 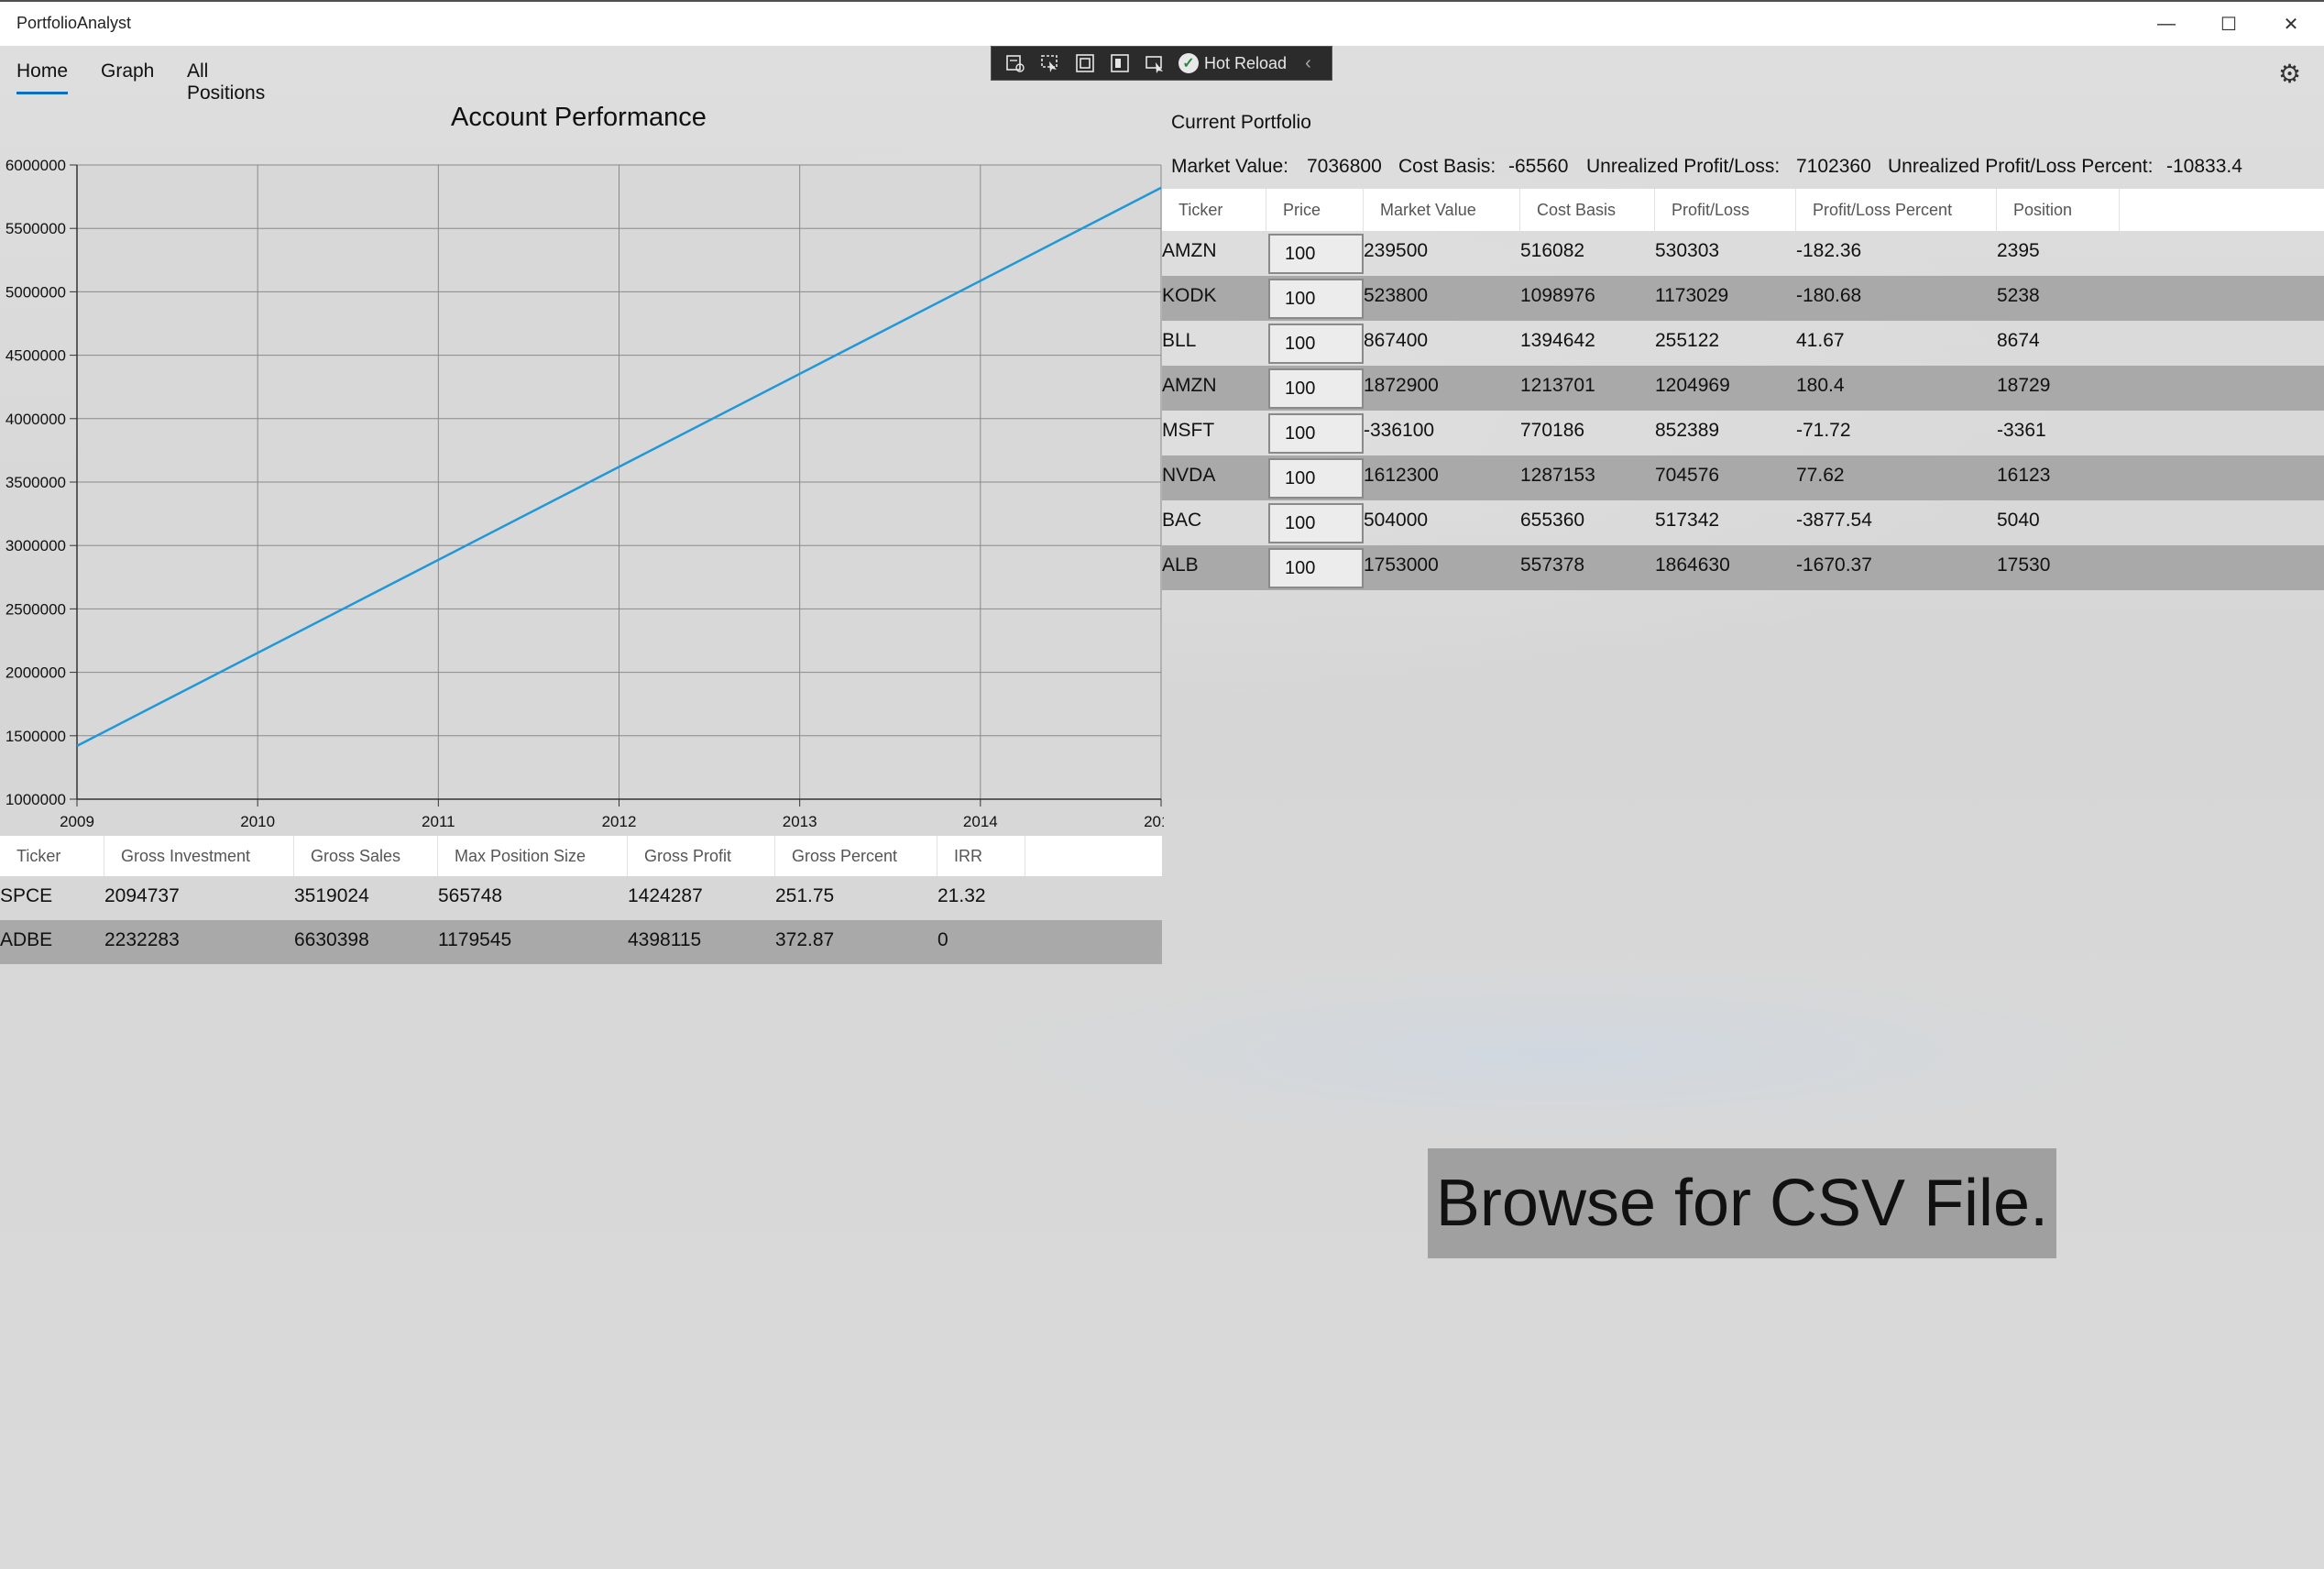 I want to click on cell-cost-basis: 1098976, so click(x=1557, y=296).